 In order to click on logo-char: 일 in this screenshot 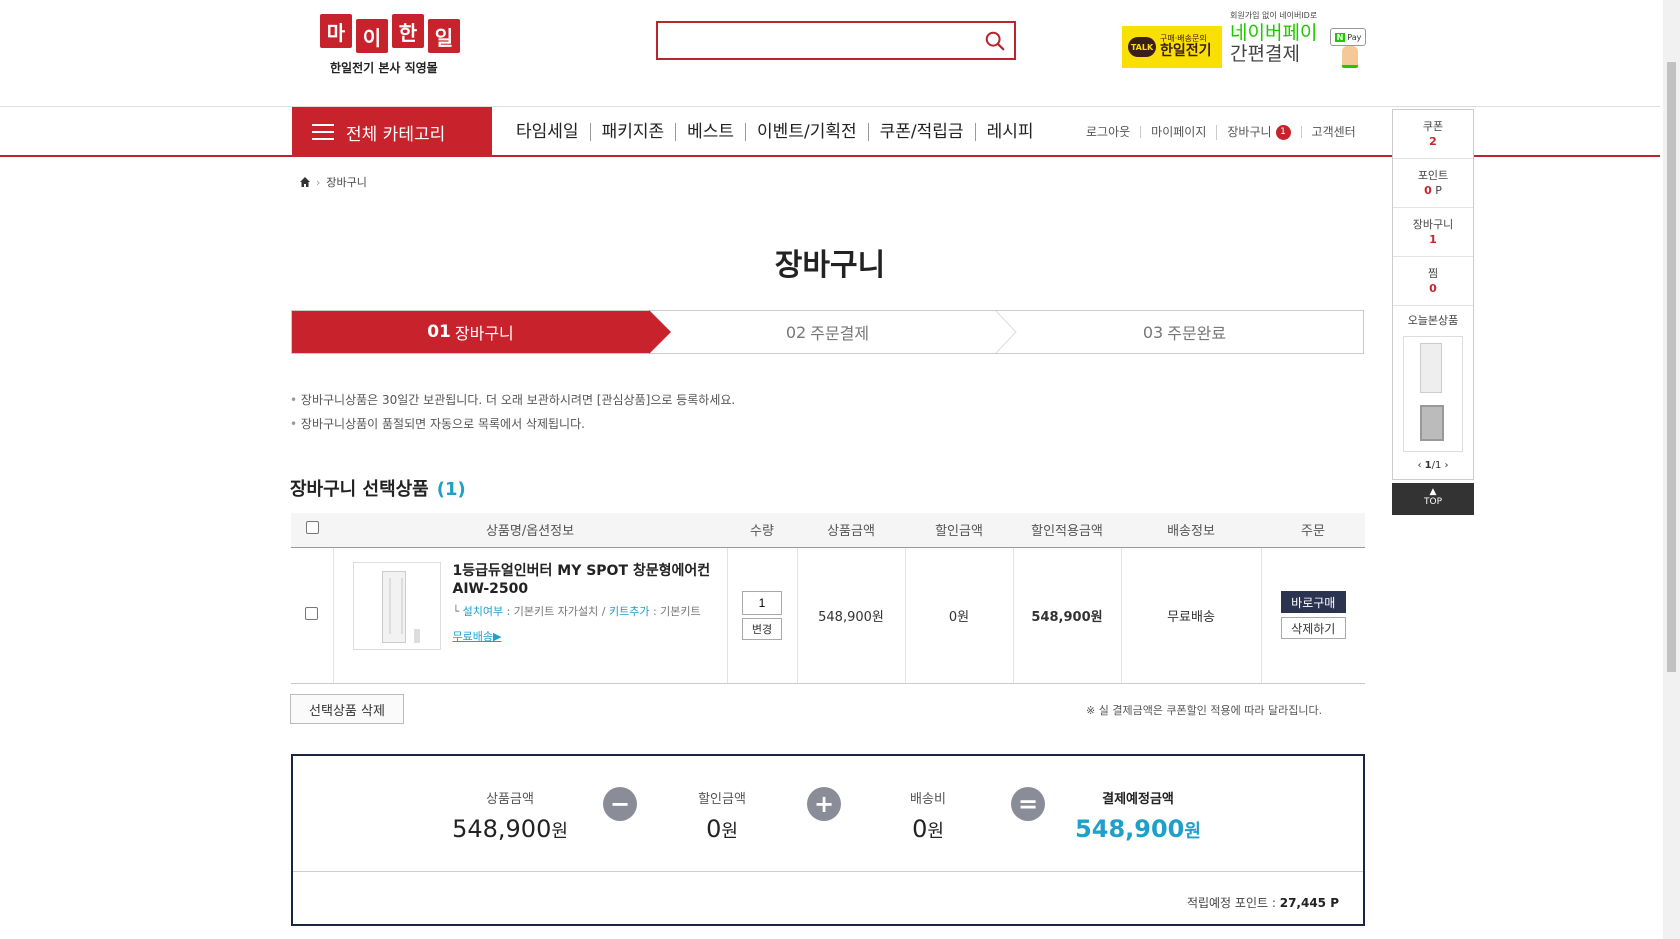, I will do `click(444, 36)`.